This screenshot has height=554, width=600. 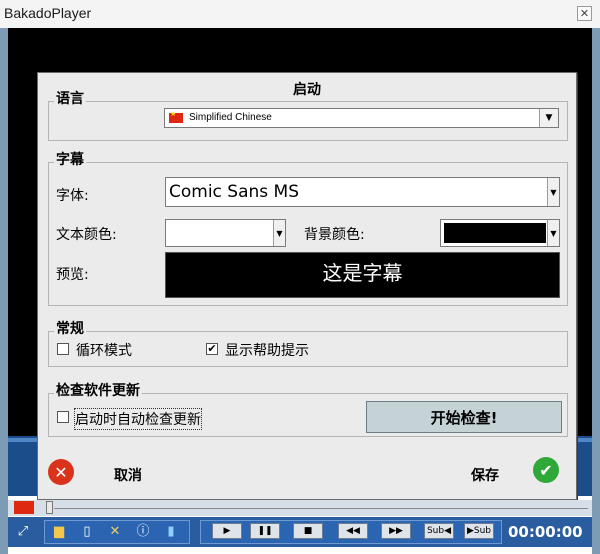 What do you see at coordinates (334, 235) in the screenshot?
I see `bg-color-label: 背景颜色:` at bounding box center [334, 235].